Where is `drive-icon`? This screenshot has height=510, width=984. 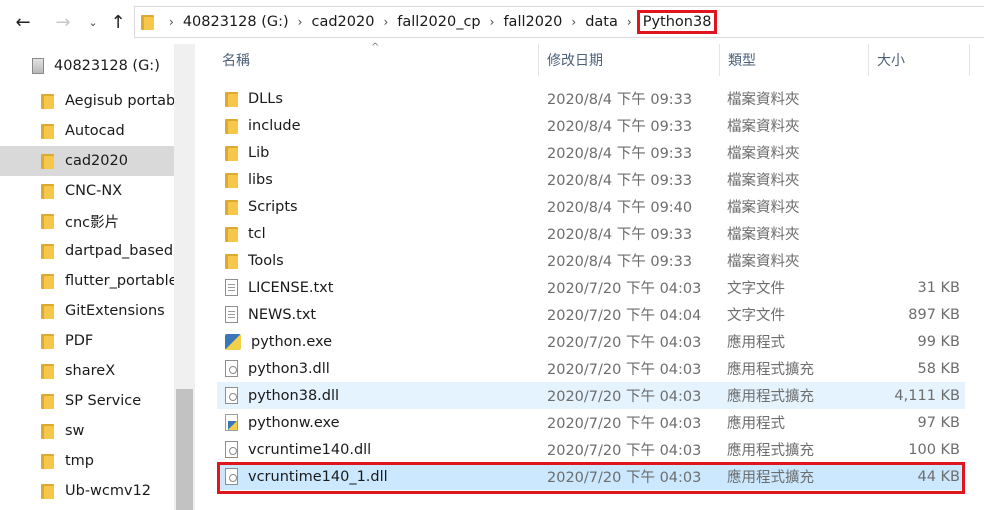
drive-icon is located at coordinates (38, 66).